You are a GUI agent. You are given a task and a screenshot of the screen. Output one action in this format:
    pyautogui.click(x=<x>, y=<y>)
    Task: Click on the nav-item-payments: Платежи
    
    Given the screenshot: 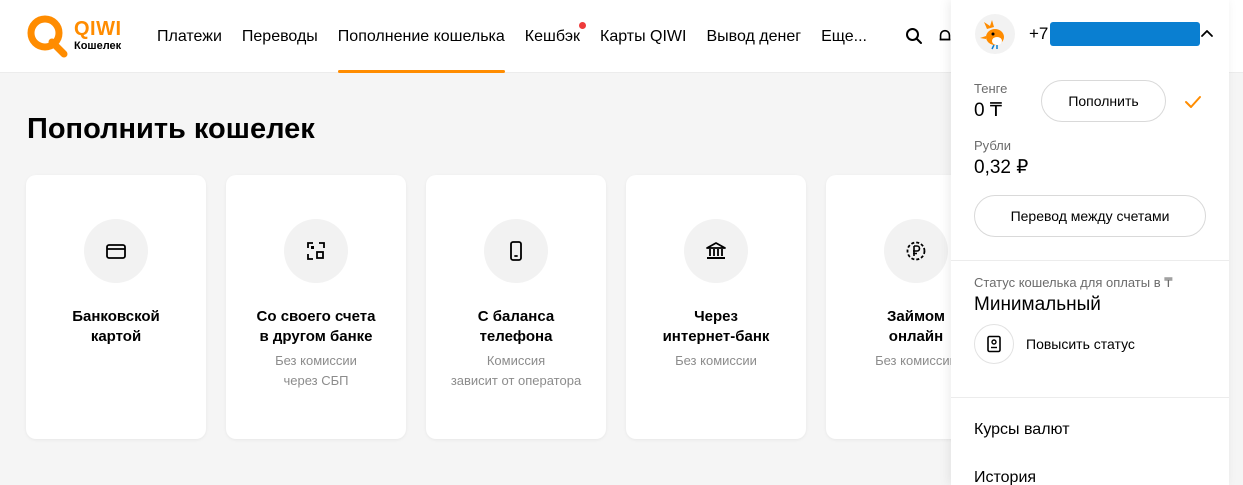 What is the action you would take?
    pyautogui.click(x=189, y=36)
    